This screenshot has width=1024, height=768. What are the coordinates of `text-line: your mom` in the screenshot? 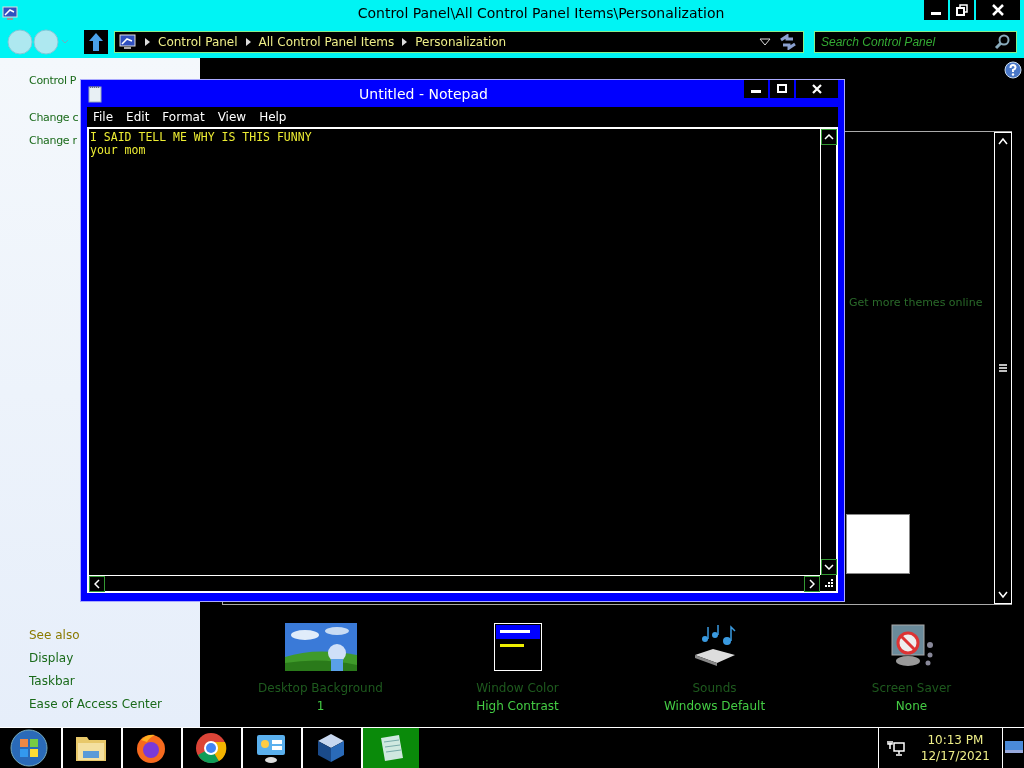 It's located at (118, 150).